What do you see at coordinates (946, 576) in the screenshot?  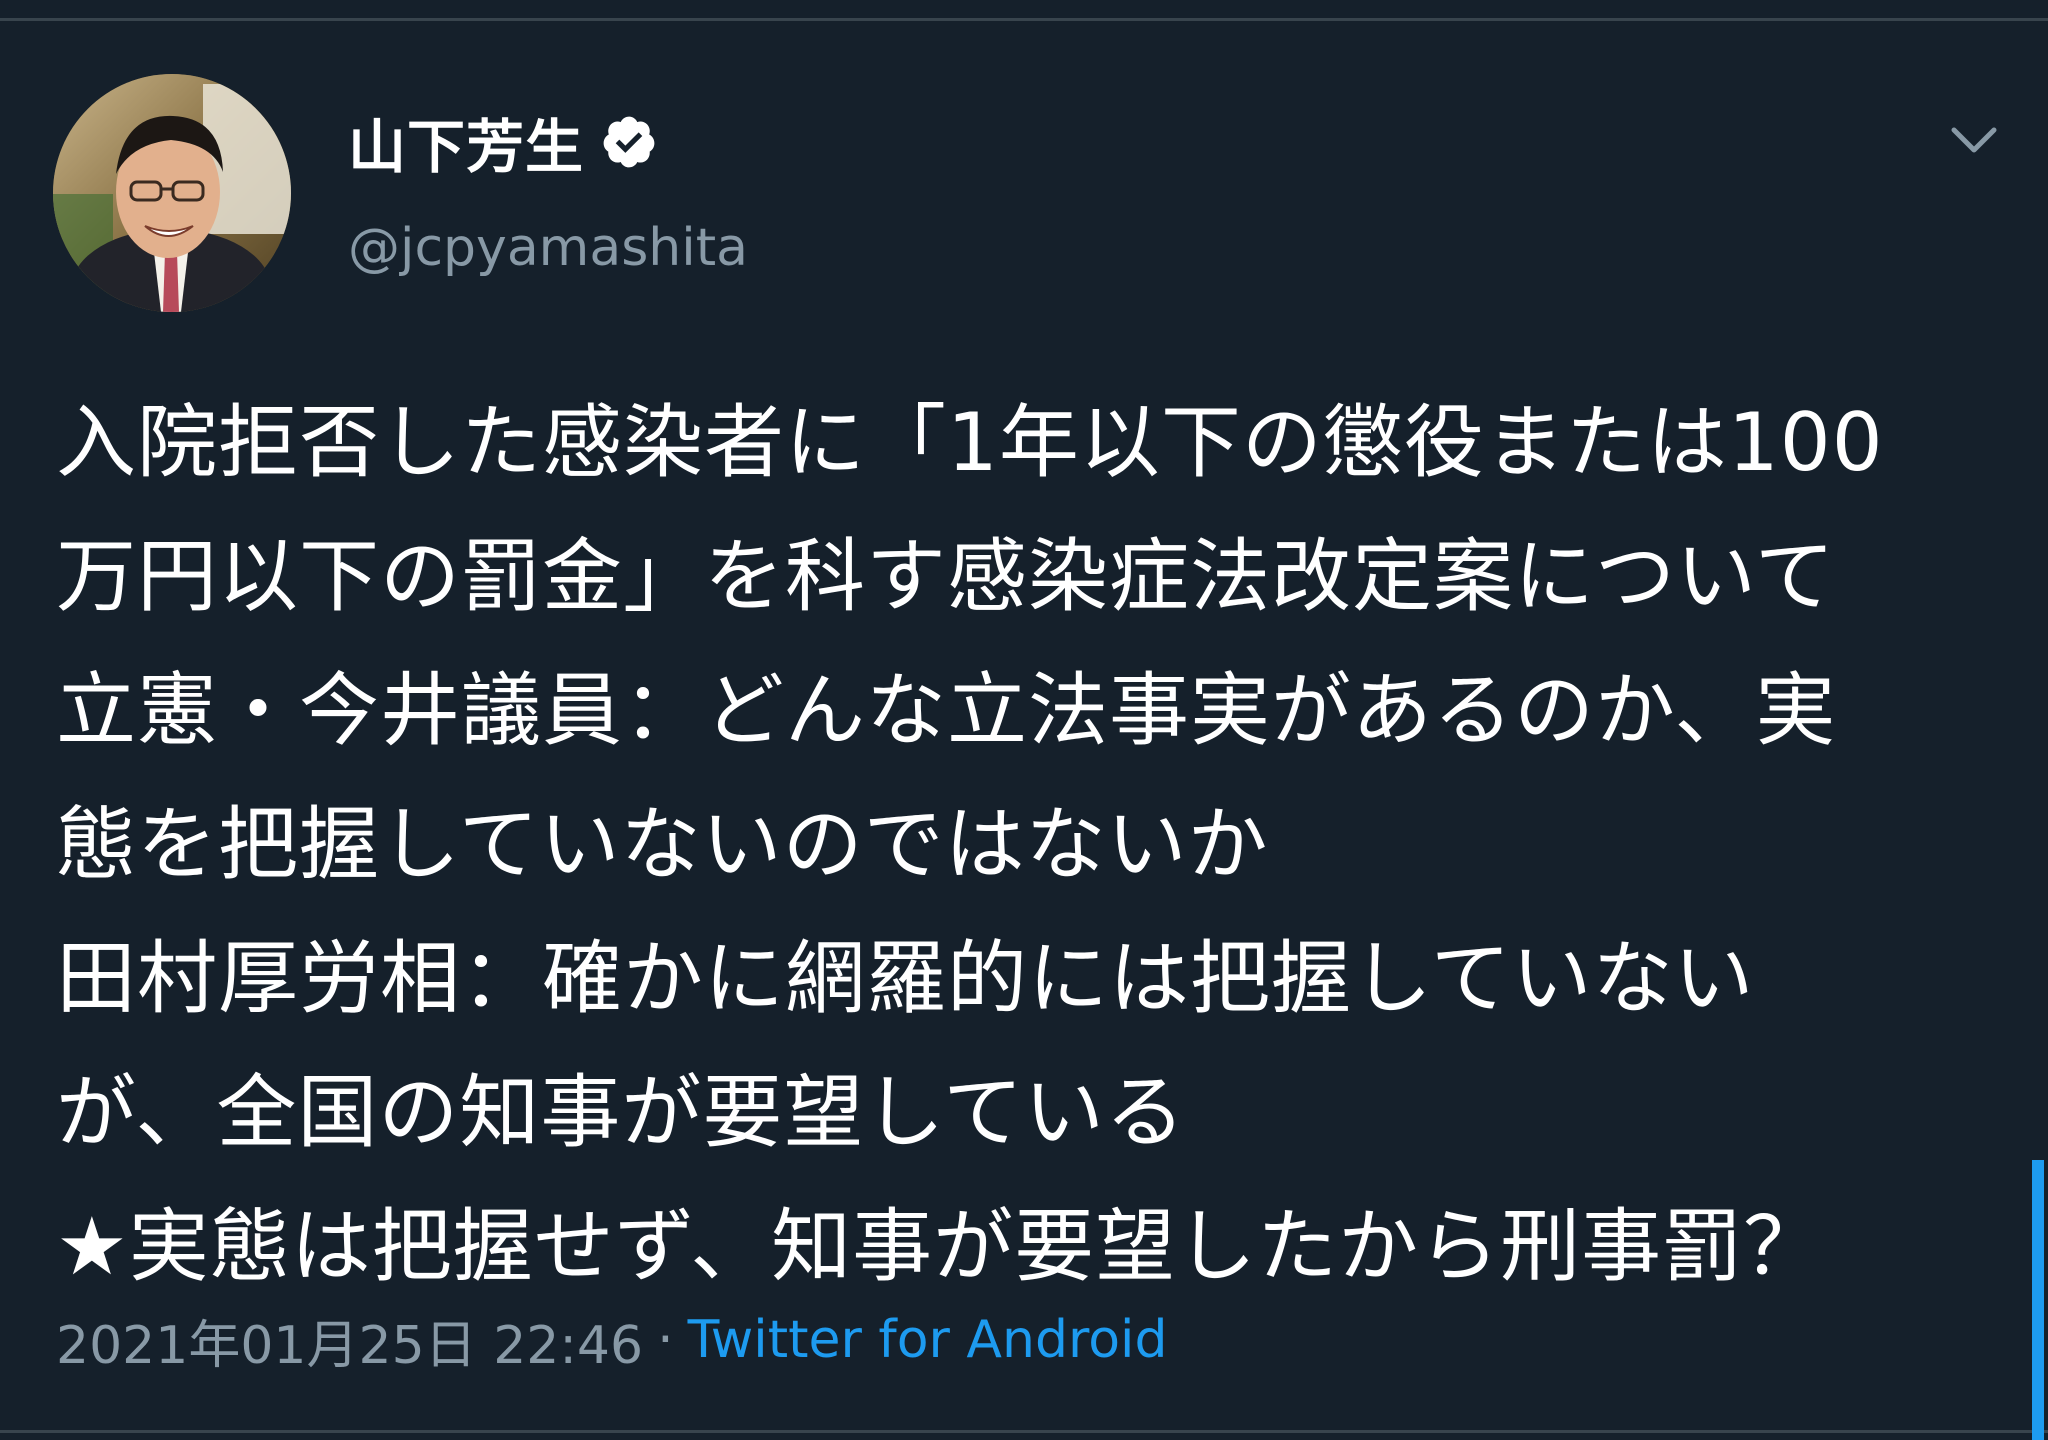 I see `tweet-text-line: 万円以下の罰金」を科す感染症法改定案について` at bounding box center [946, 576].